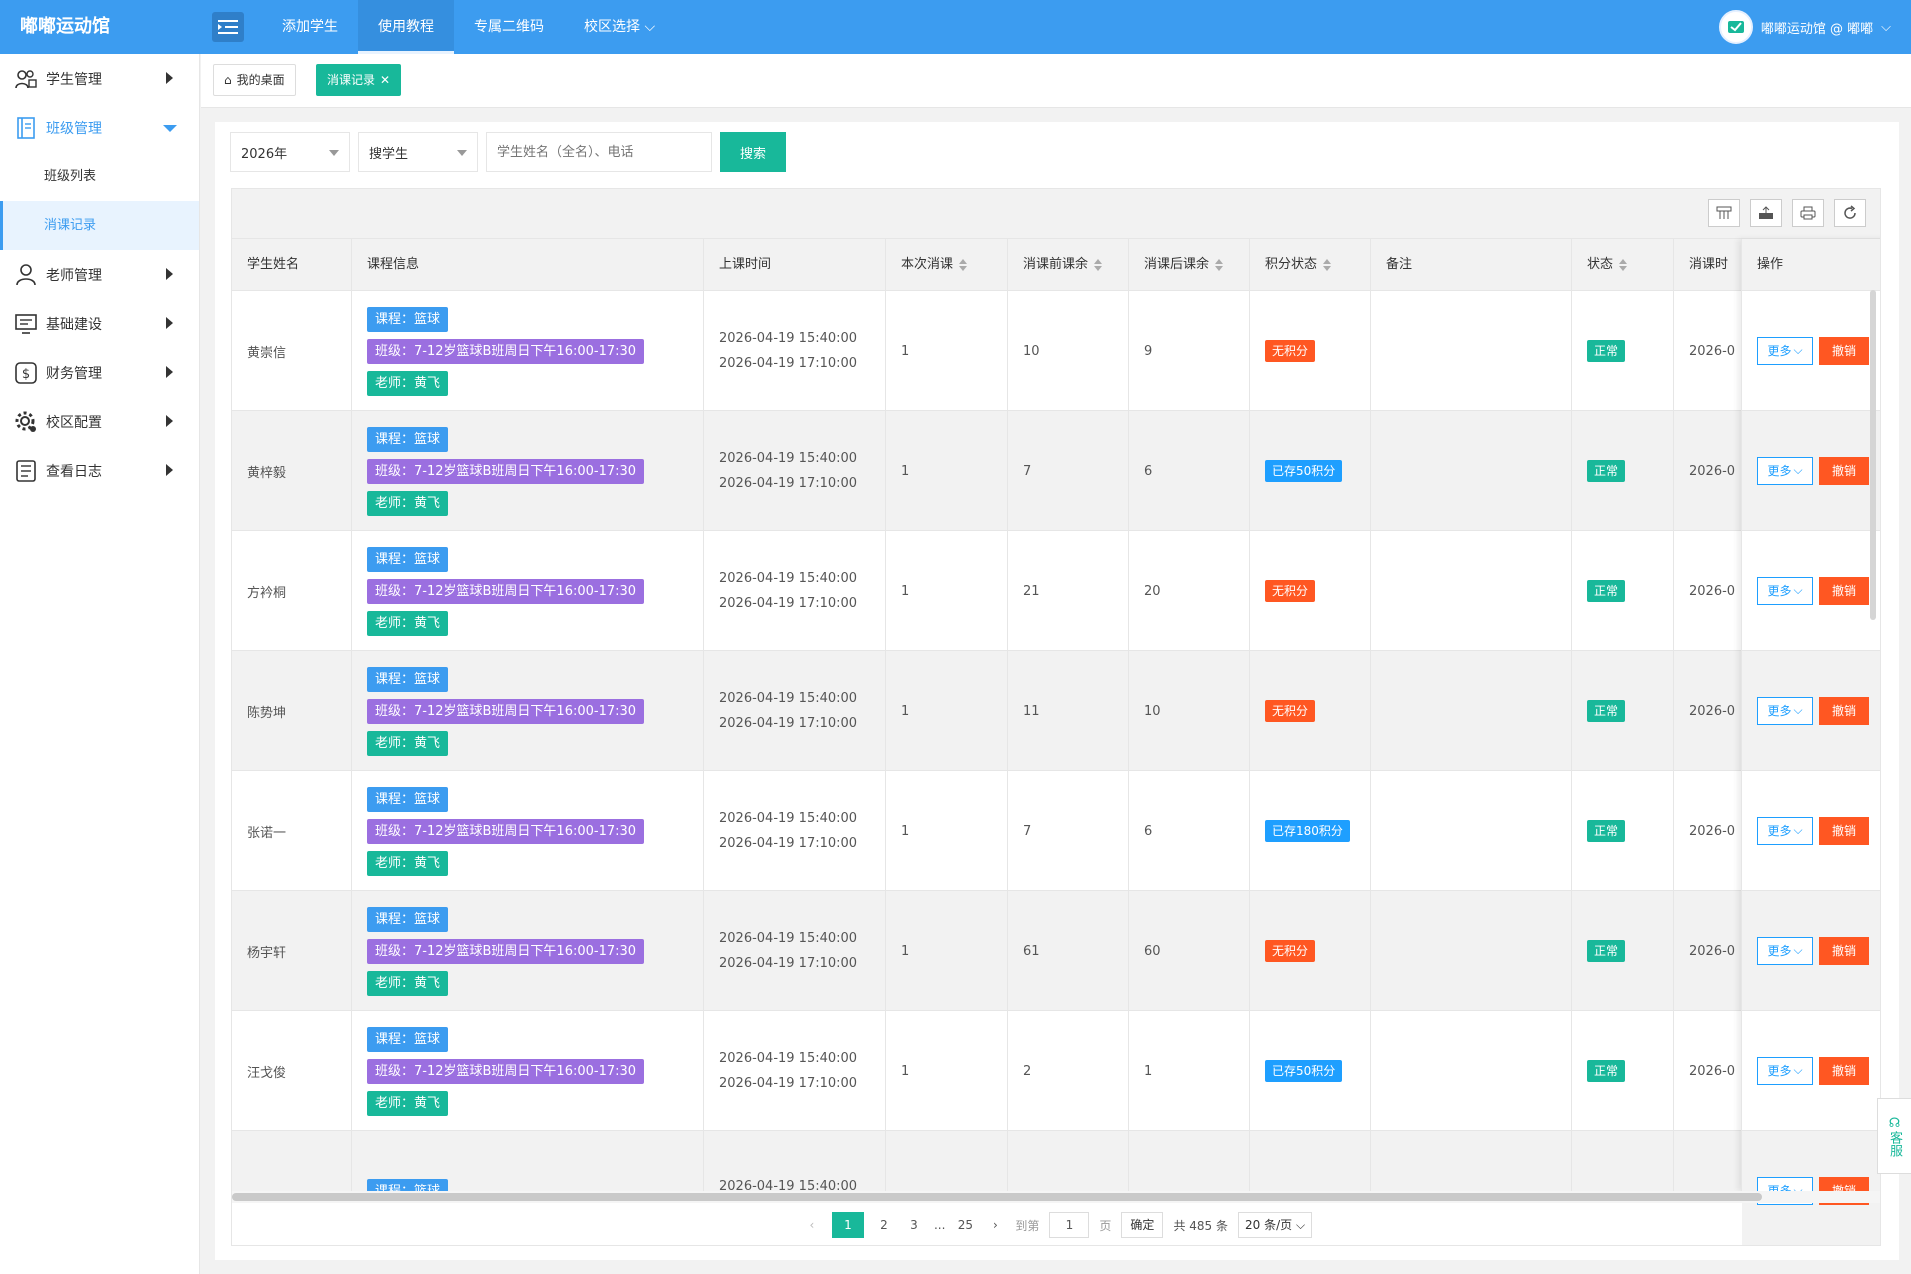  What do you see at coordinates (1068, 265) in the screenshot?
I see `col-before: 消课前课余` at bounding box center [1068, 265].